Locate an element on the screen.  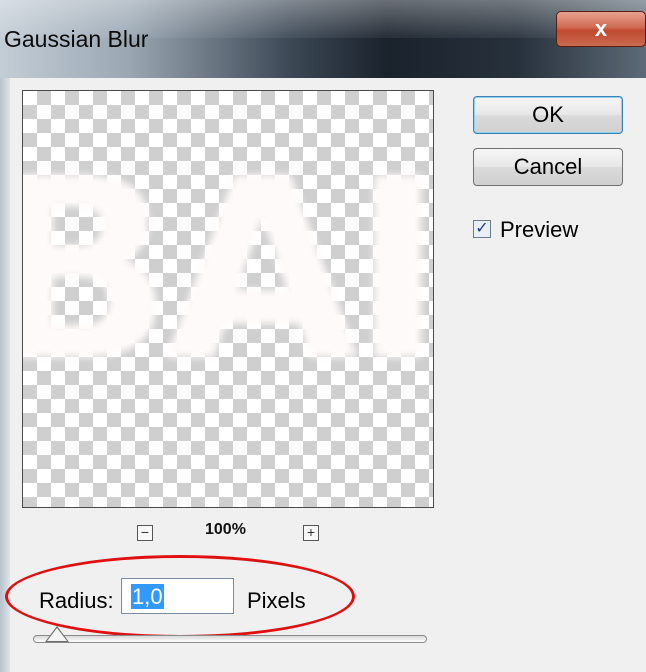
preview-checkbox: ✓ is located at coordinates (482, 229).